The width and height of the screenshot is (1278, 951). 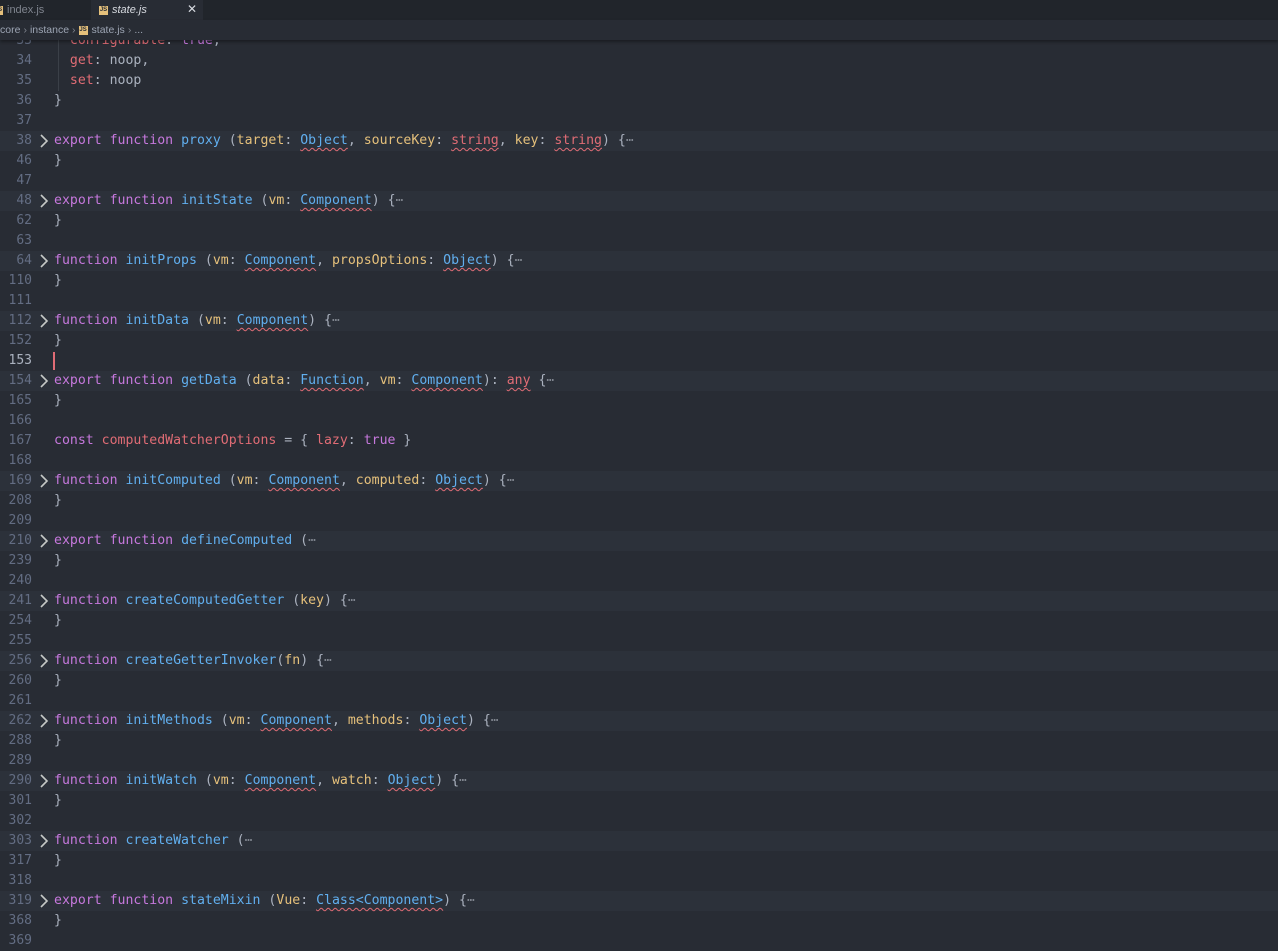 What do you see at coordinates (639, 181) in the screenshot?
I see `code-line: 47` at bounding box center [639, 181].